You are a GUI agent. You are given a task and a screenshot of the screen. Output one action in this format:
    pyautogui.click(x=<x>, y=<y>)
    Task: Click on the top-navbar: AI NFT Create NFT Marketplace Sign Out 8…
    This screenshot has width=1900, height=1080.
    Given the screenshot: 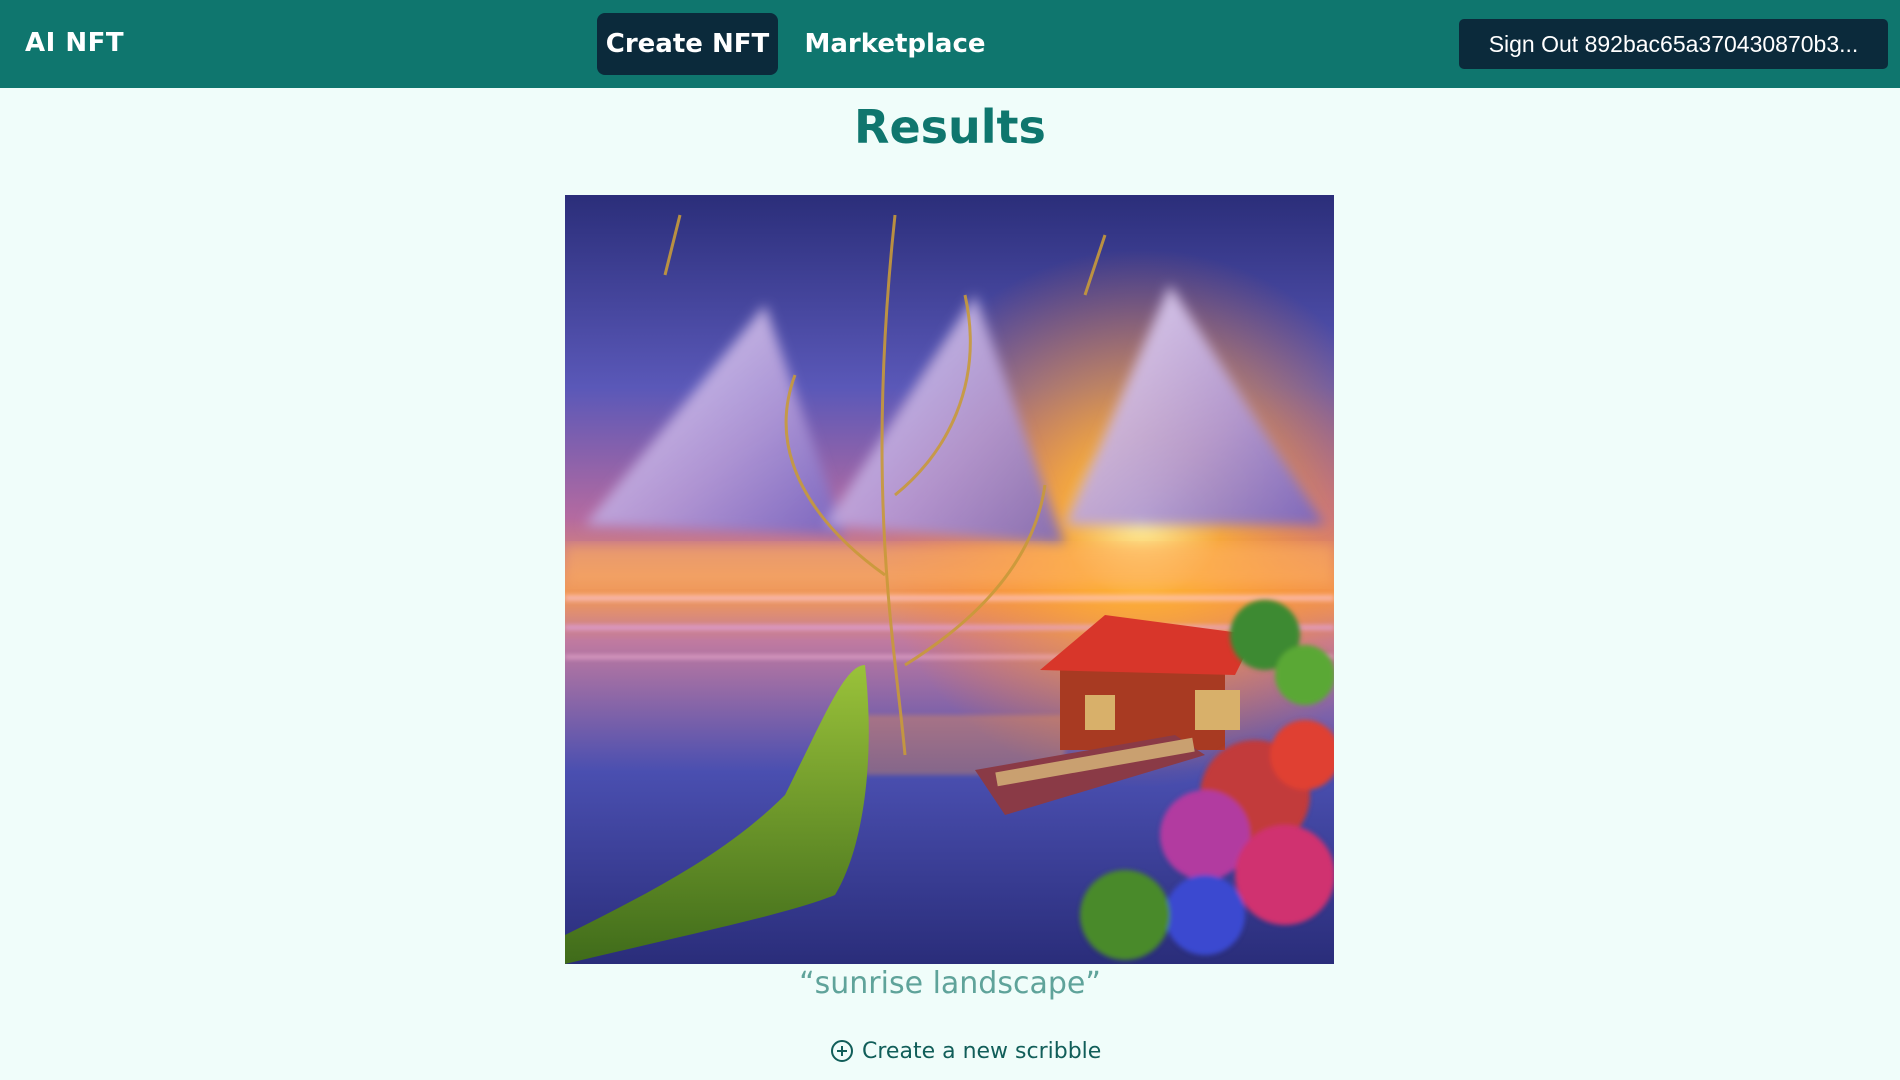 What is the action you would take?
    pyautogui.click(x=950, y=44)
    